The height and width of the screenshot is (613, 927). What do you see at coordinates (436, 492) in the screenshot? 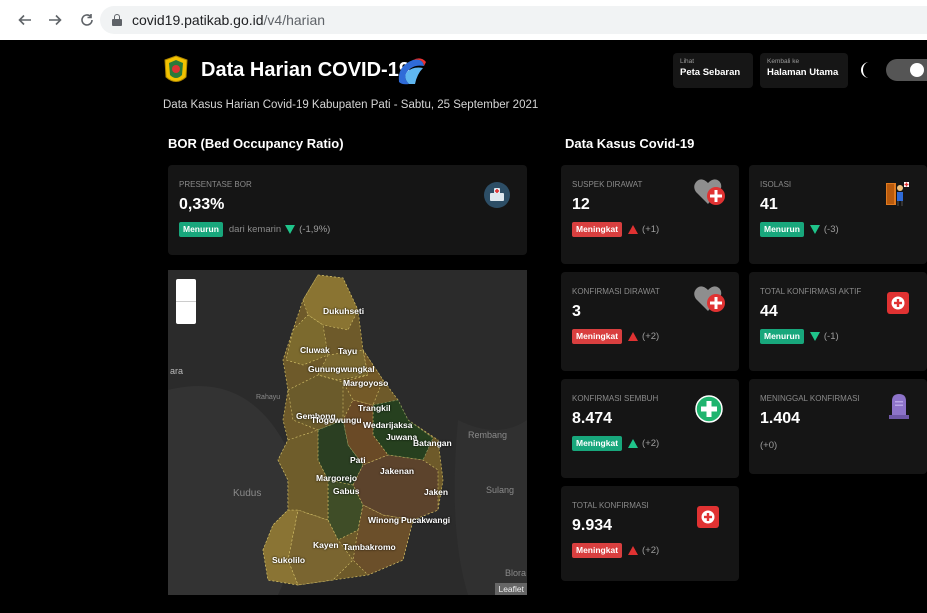
I see `map-label: Jaken` at bounding box center [436, 492].